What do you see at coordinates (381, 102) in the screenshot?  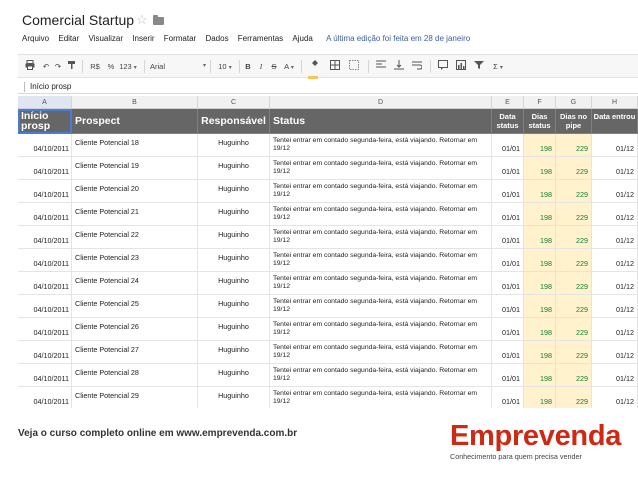 I see `column-header-d: D` at bounding box center [381, 102].